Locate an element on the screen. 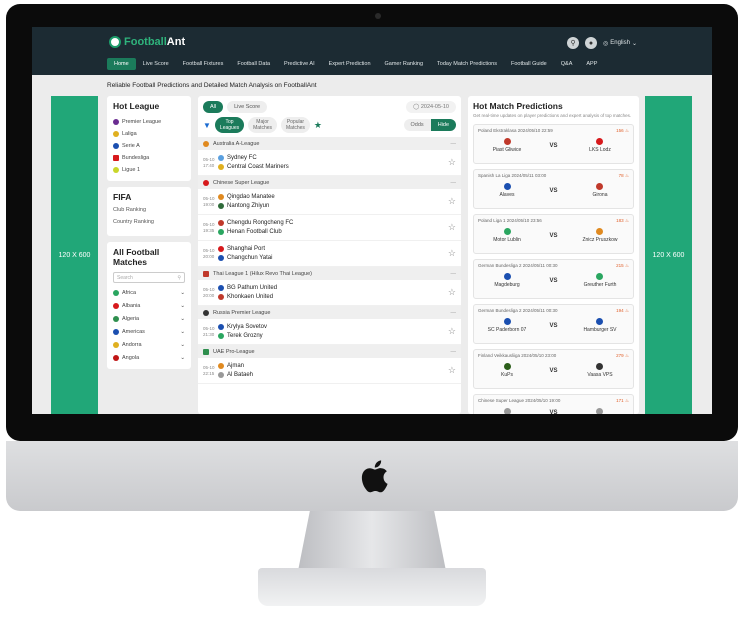  tab-live-score: Live Score is located at coordinates (247, 107).